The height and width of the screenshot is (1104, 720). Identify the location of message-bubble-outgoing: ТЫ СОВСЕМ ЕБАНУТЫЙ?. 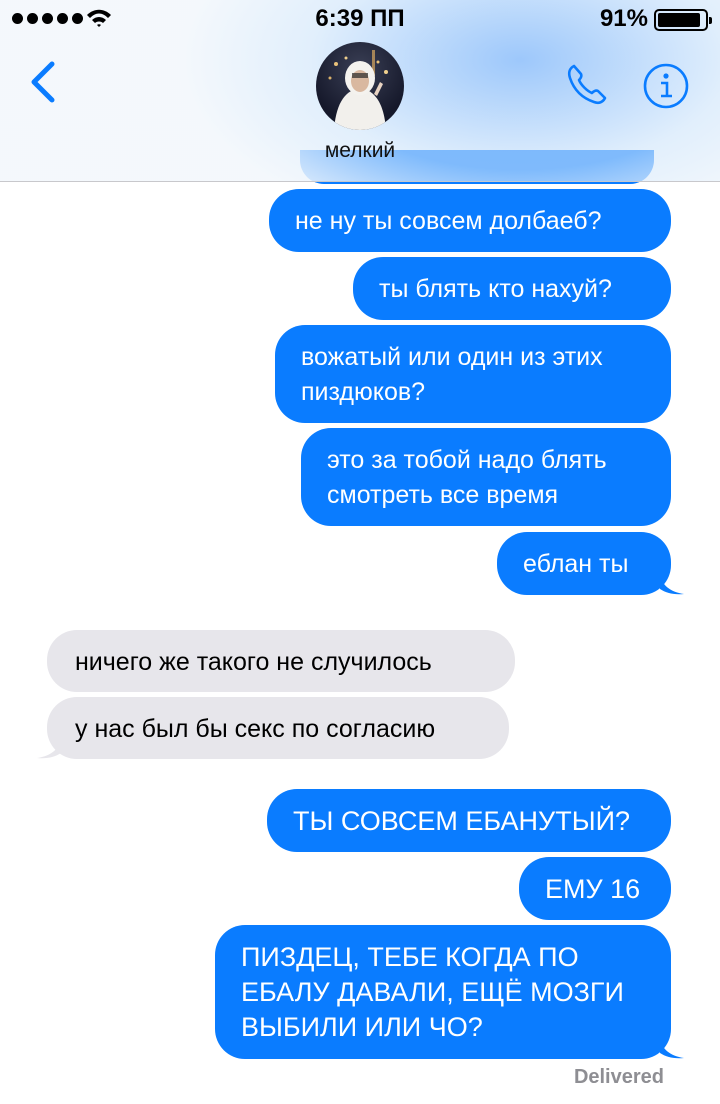
(469, 820).